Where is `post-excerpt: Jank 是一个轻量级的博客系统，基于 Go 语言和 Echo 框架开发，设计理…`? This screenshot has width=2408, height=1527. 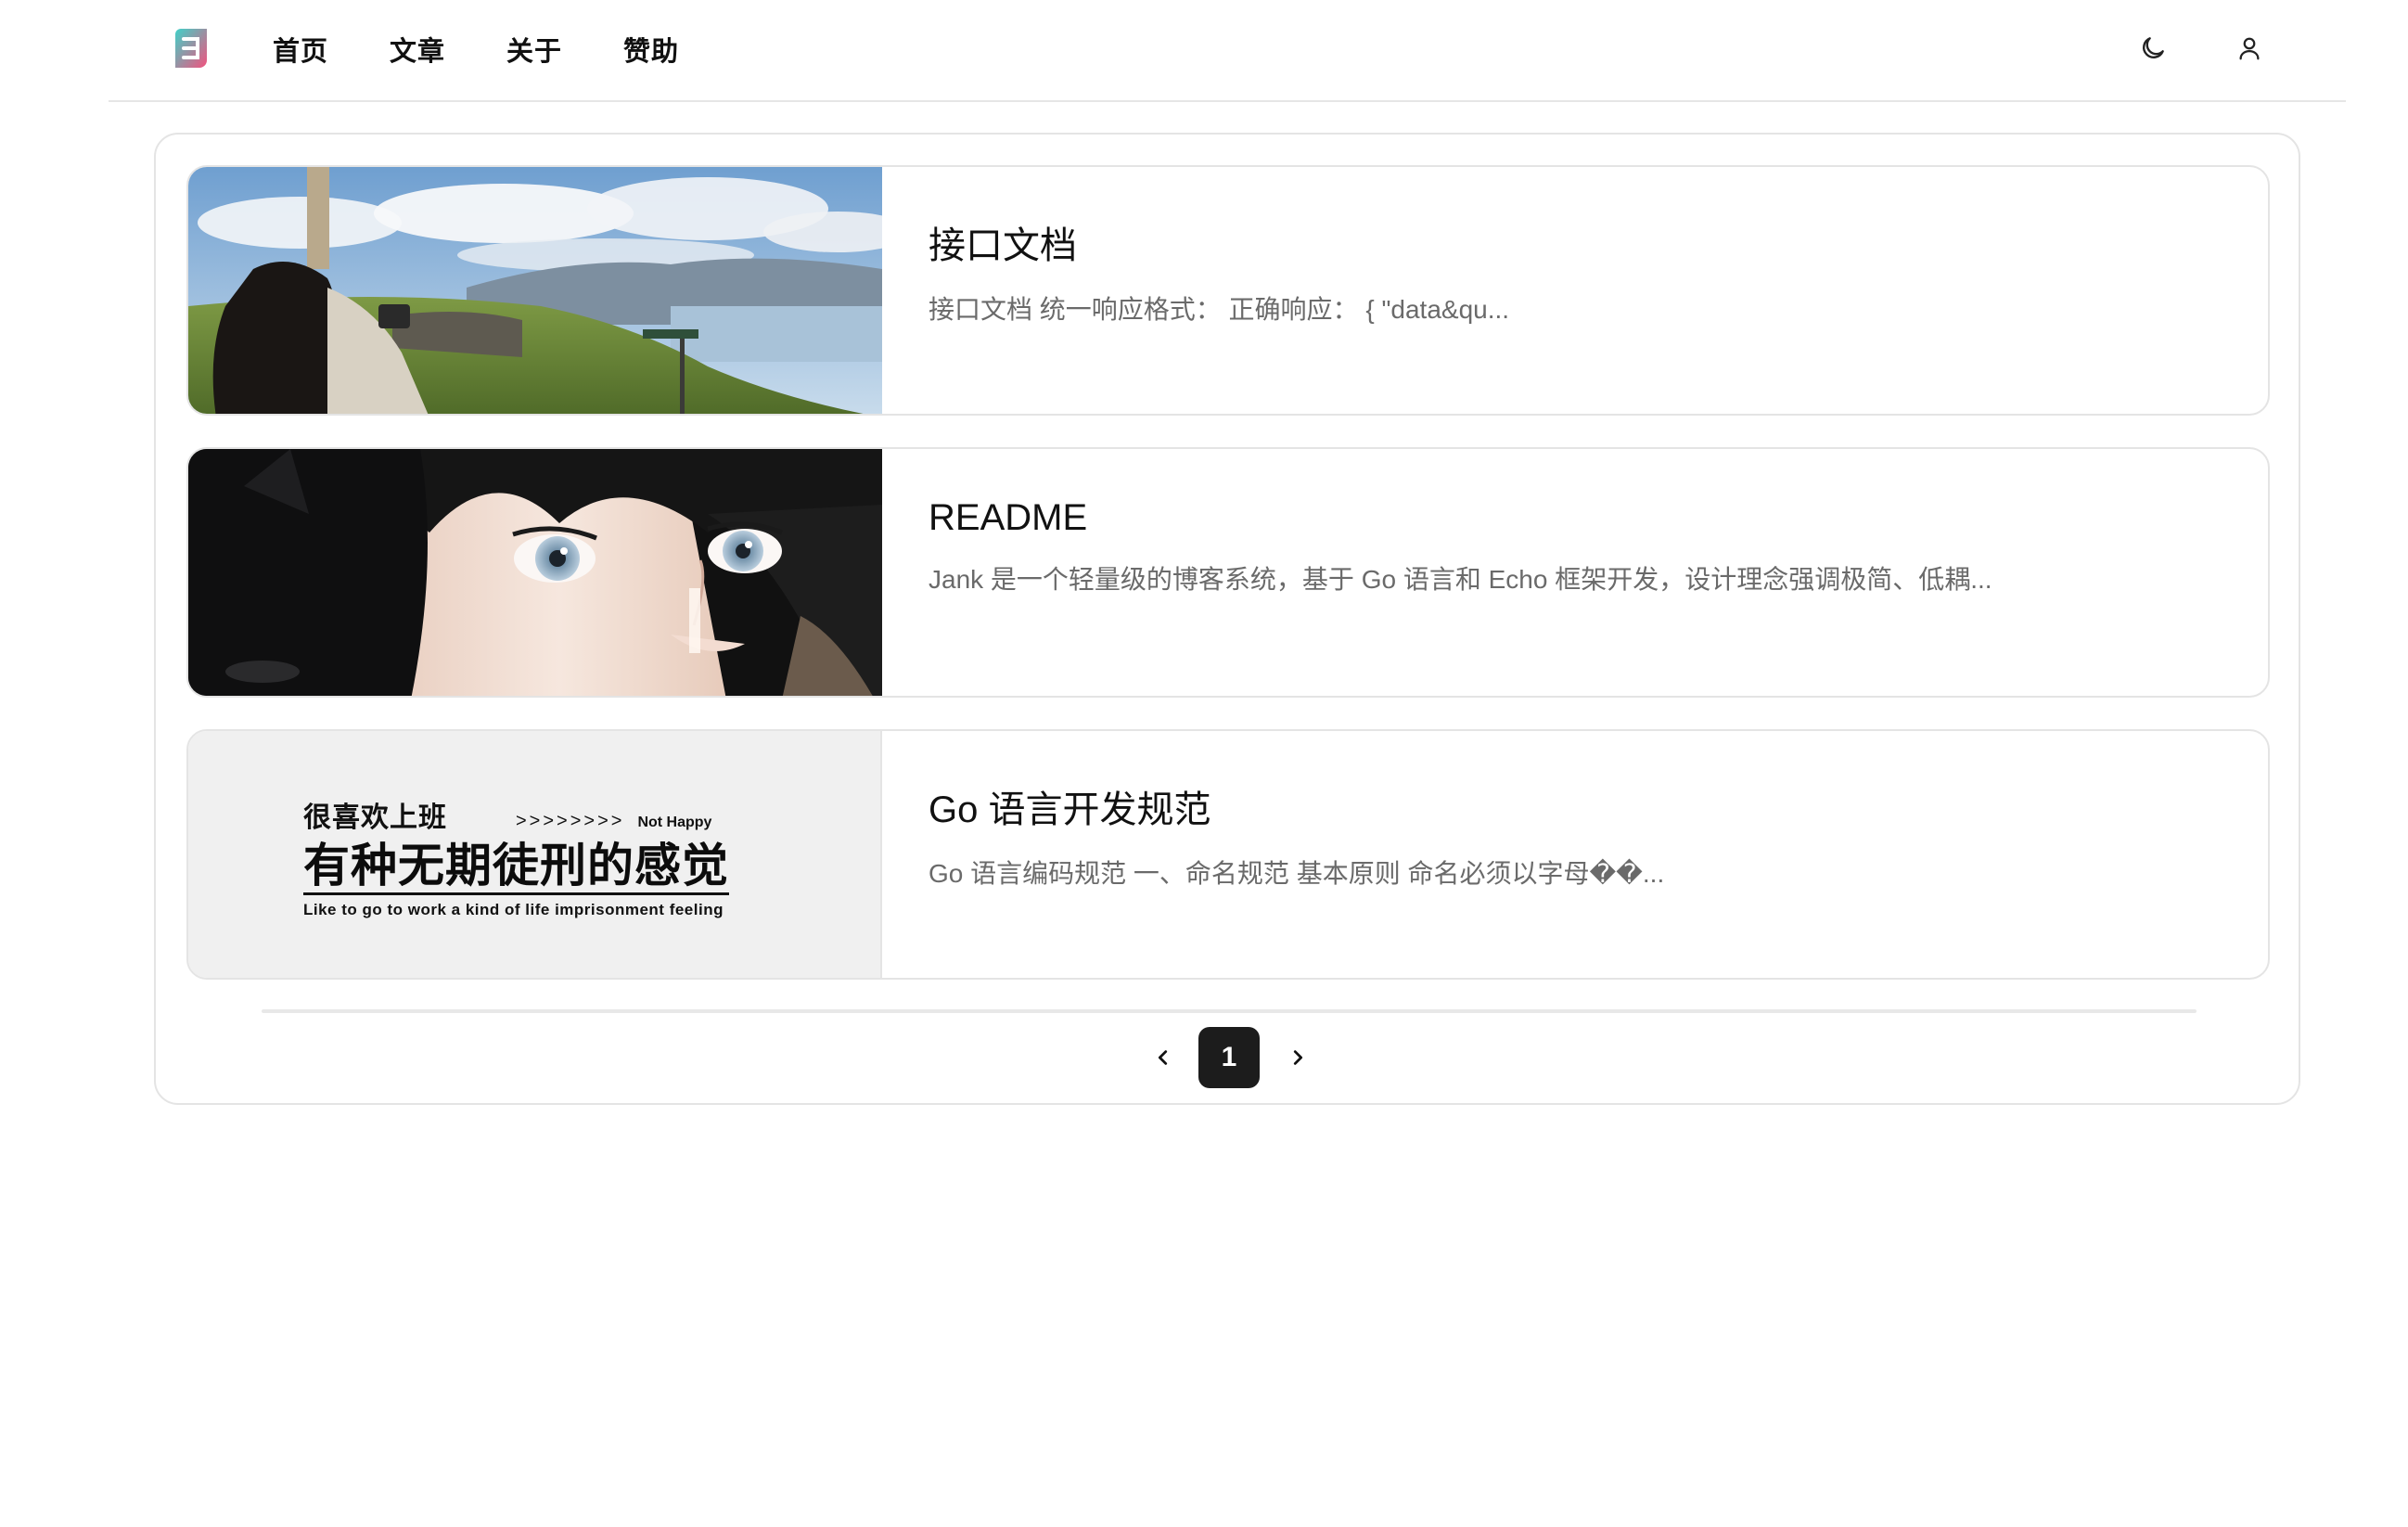 post-excerpt: Jank 是一个轻量级的博客系统，基于 Go 语言和 Echo 框架开发，设计理… is located at coordinates (1460, 579).